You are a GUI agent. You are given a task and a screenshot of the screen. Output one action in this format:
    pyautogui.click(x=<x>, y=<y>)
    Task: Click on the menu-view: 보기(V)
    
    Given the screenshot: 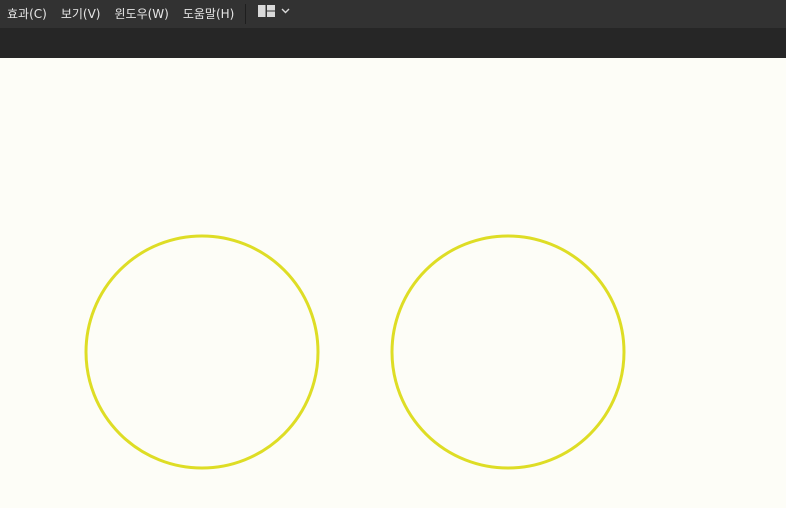 What is the action you would take?
    pyautogui.click(x=81, y=14)
    